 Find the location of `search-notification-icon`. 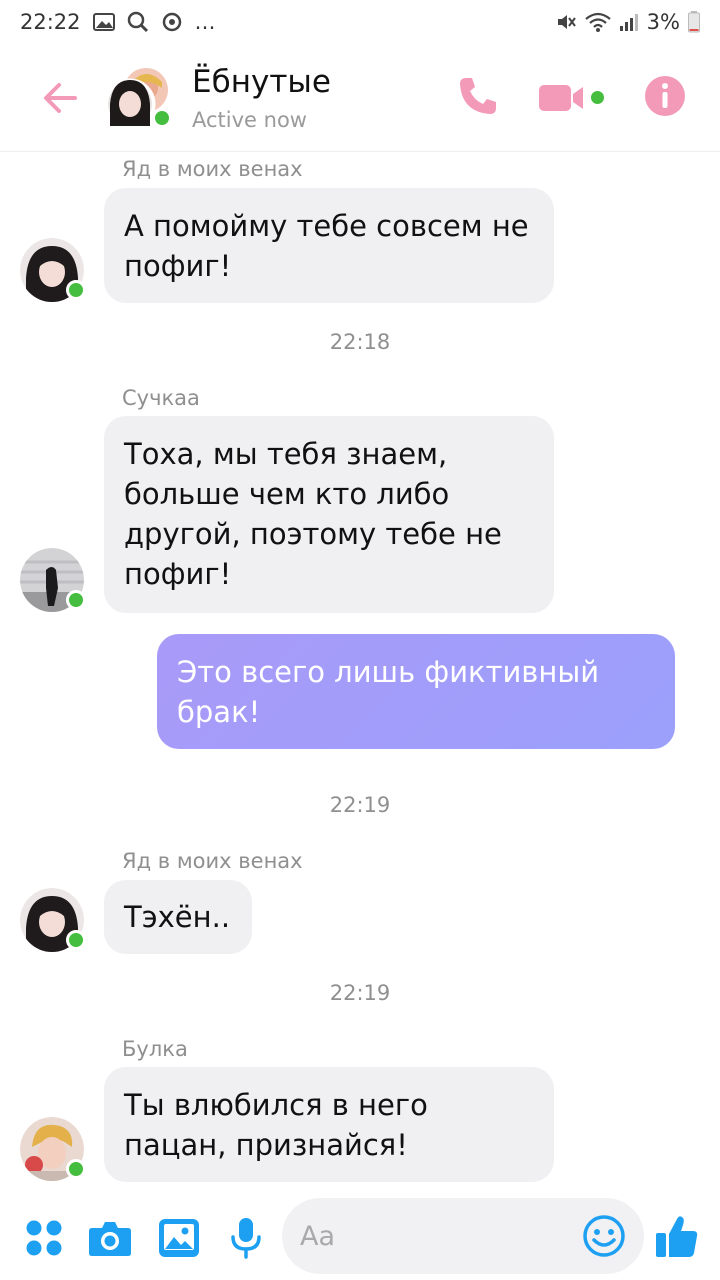

search-notification-icon is located at coordinates (138, 22).